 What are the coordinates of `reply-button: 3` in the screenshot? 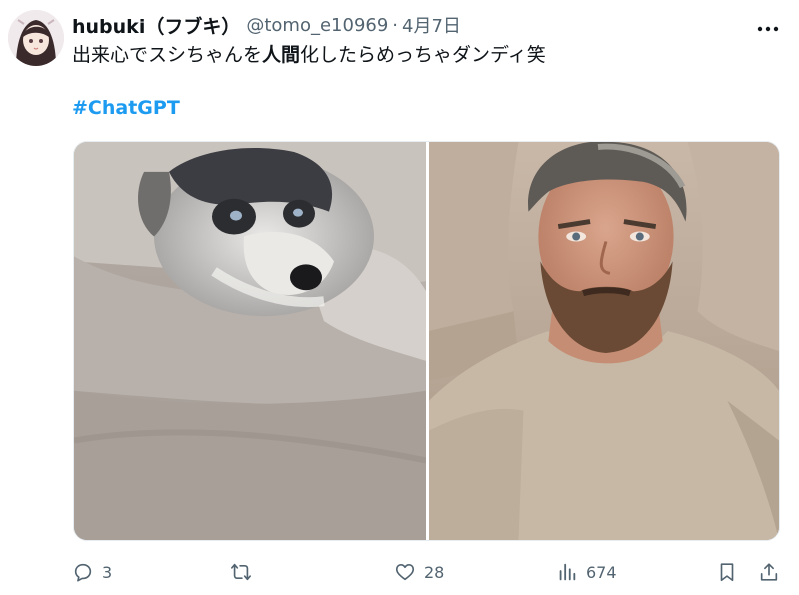 It's located at (92, 572).